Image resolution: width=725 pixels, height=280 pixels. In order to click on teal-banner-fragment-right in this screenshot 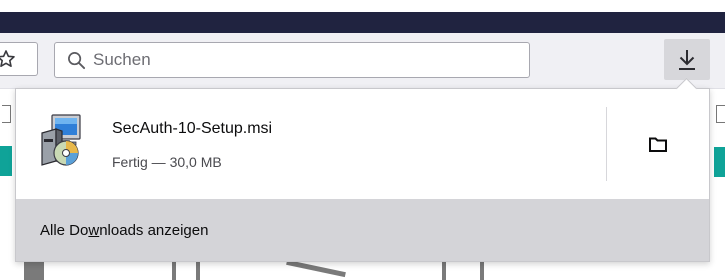, I will do `click(719, 162)`.